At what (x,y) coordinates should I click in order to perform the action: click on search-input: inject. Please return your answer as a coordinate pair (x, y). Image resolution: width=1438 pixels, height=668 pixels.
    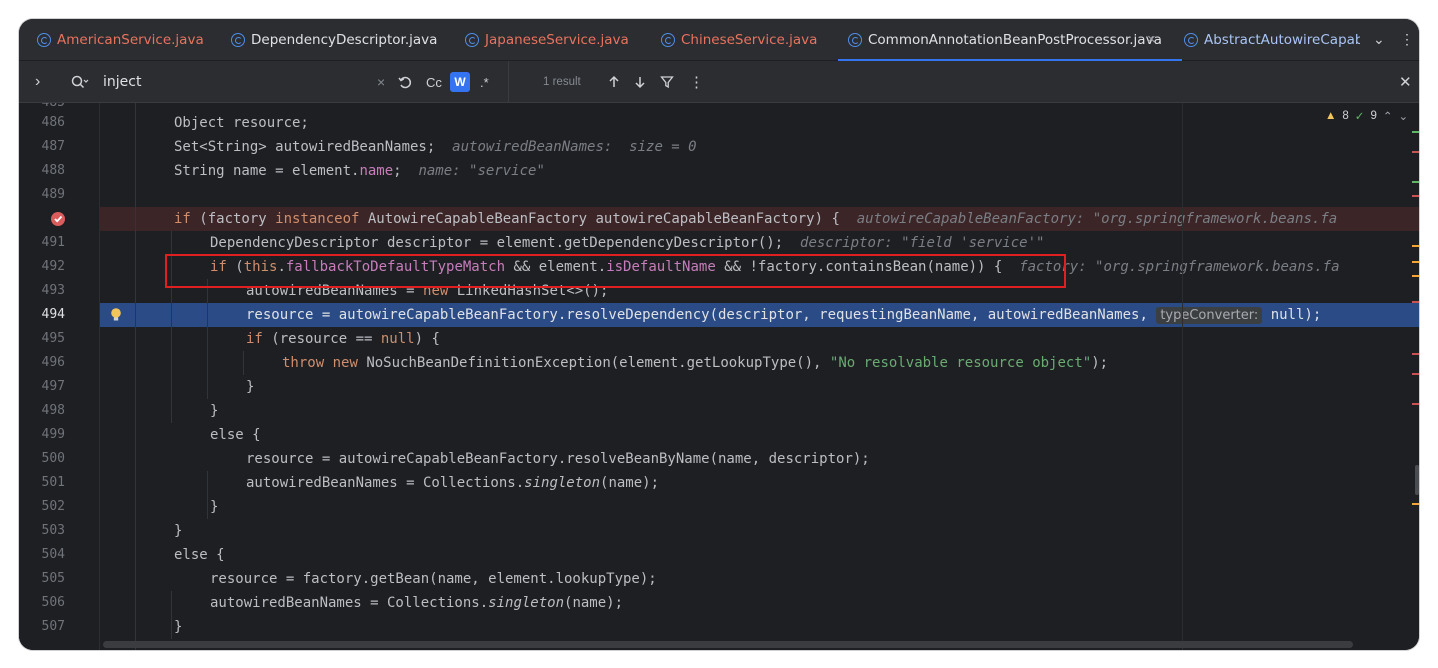
    Looking at the image, I should click on (122, 82).